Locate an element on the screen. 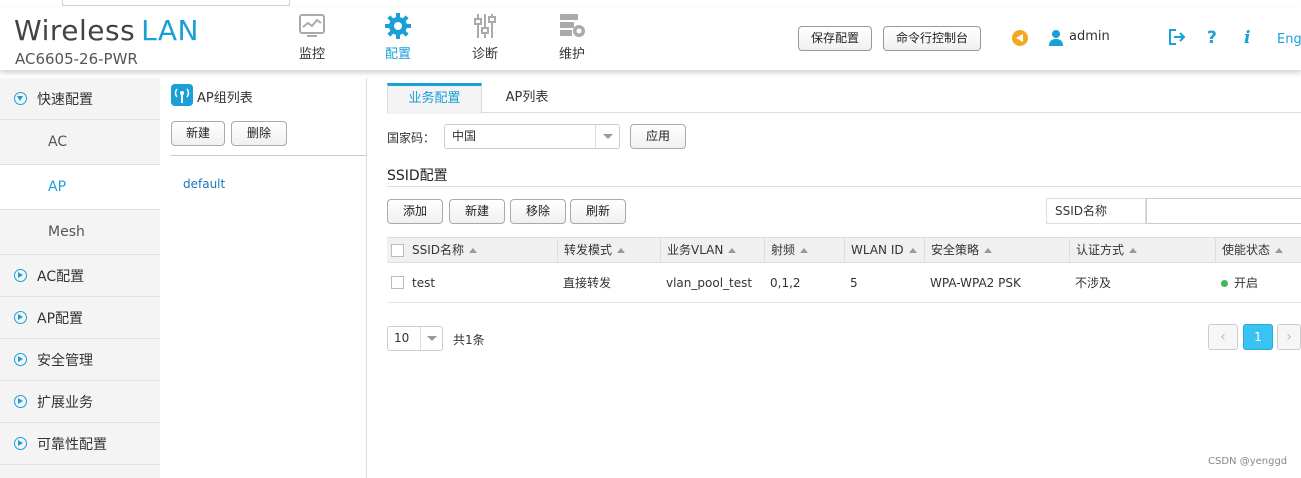 Image resolution: width=1301 pixels, height=478 pixels. column-radio: 射频 is located at coordinates (804, 250).